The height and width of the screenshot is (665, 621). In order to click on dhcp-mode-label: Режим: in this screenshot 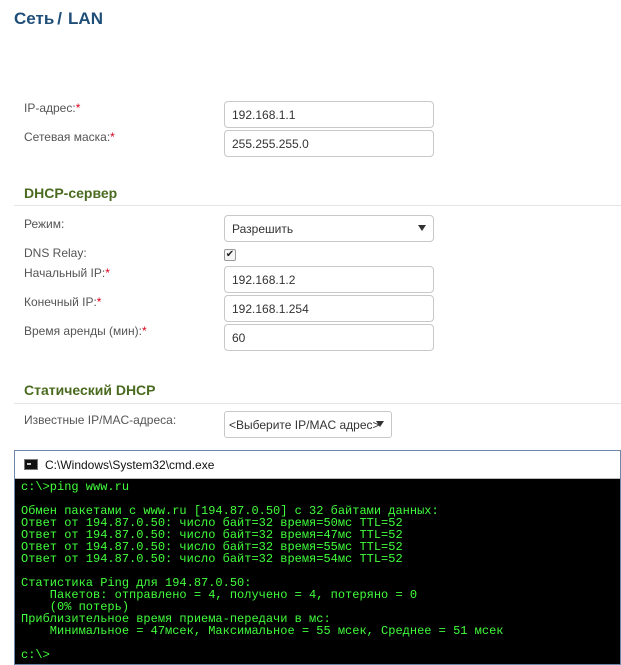, I will do `click(44, 224)`.